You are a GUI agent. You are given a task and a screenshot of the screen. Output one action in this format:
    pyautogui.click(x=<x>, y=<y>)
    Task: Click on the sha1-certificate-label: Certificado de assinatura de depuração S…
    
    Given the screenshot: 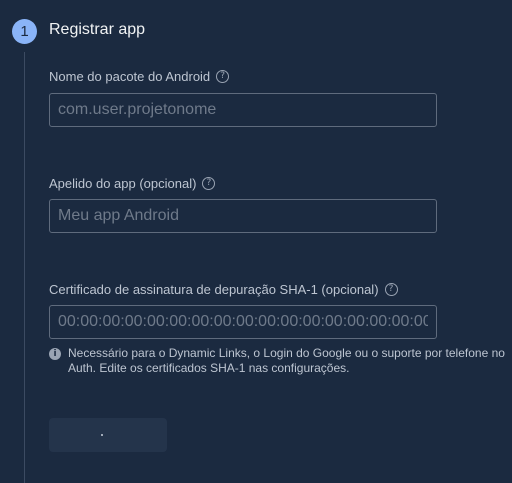 What is the action you would take?
    pyautogui.click(x=223, y=289)
    